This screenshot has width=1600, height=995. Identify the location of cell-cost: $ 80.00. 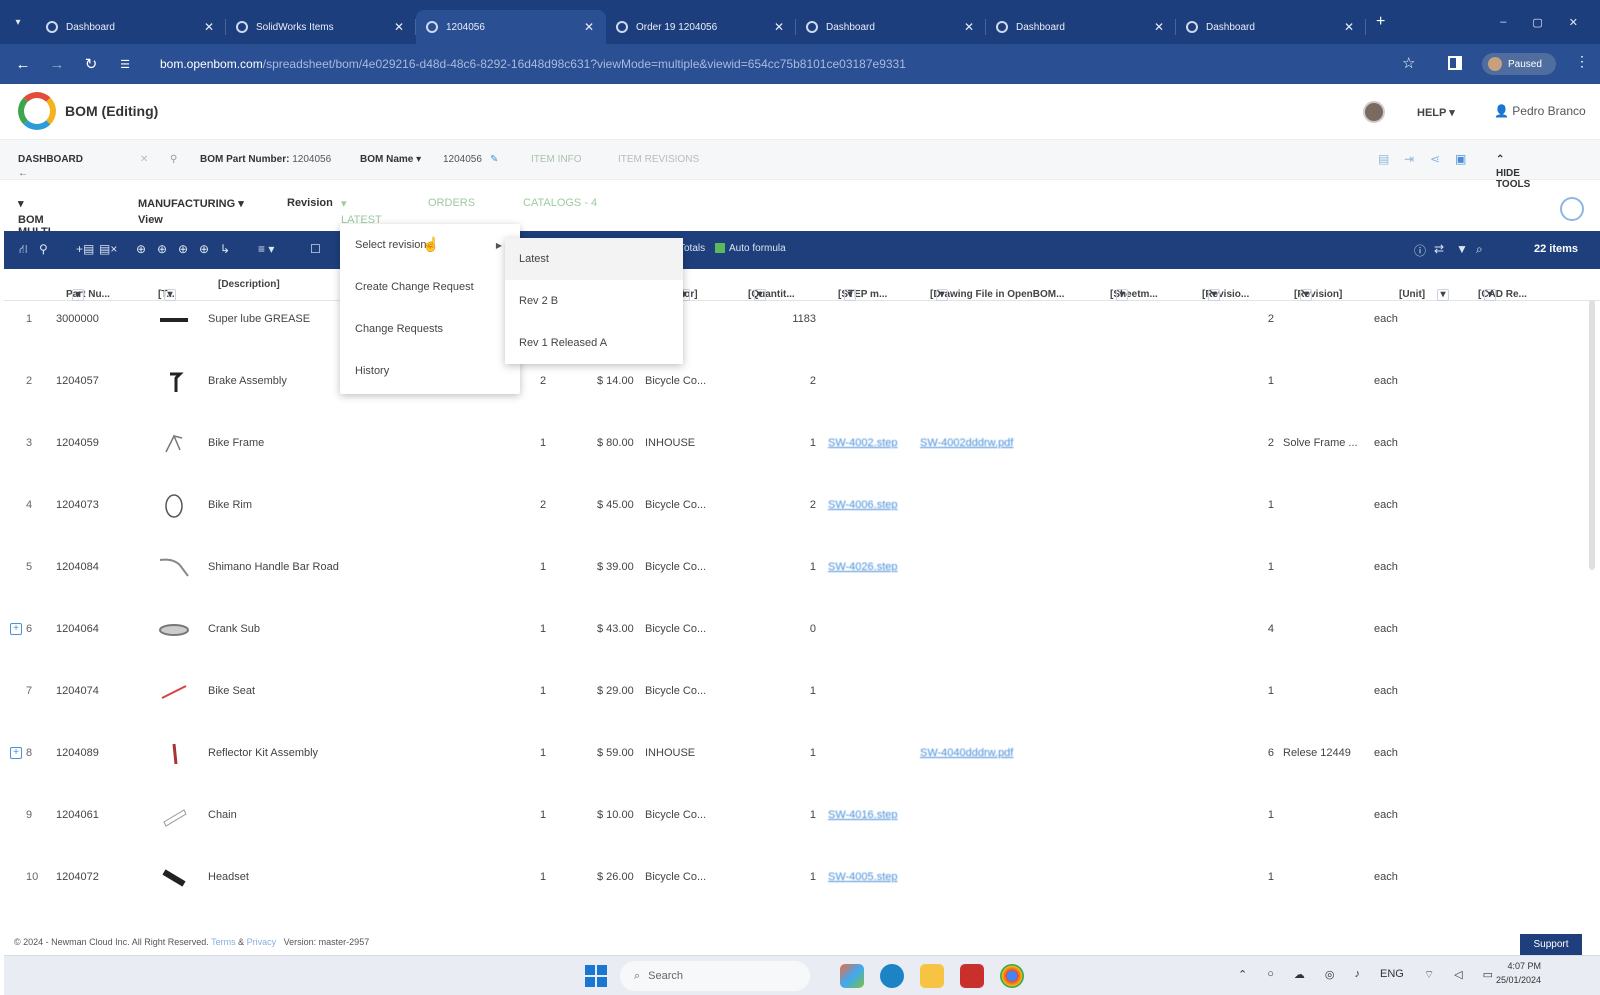
(615, 443).